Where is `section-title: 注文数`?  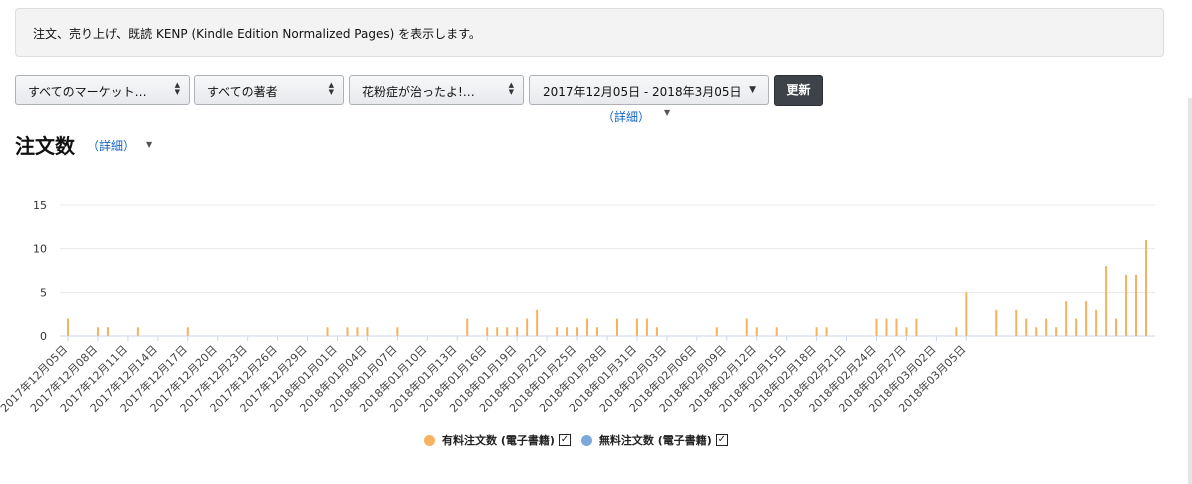 section-title: 注文数 is located at coordinates (45, 144).